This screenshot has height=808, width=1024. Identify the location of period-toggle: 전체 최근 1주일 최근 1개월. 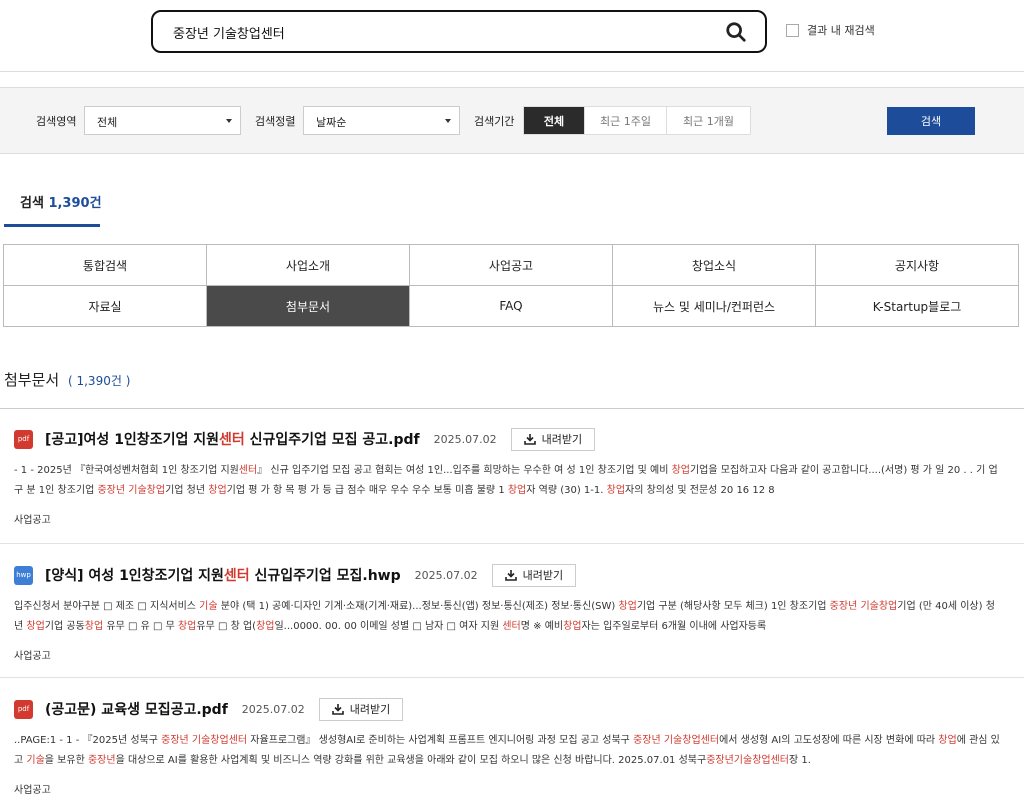
(637, 120).